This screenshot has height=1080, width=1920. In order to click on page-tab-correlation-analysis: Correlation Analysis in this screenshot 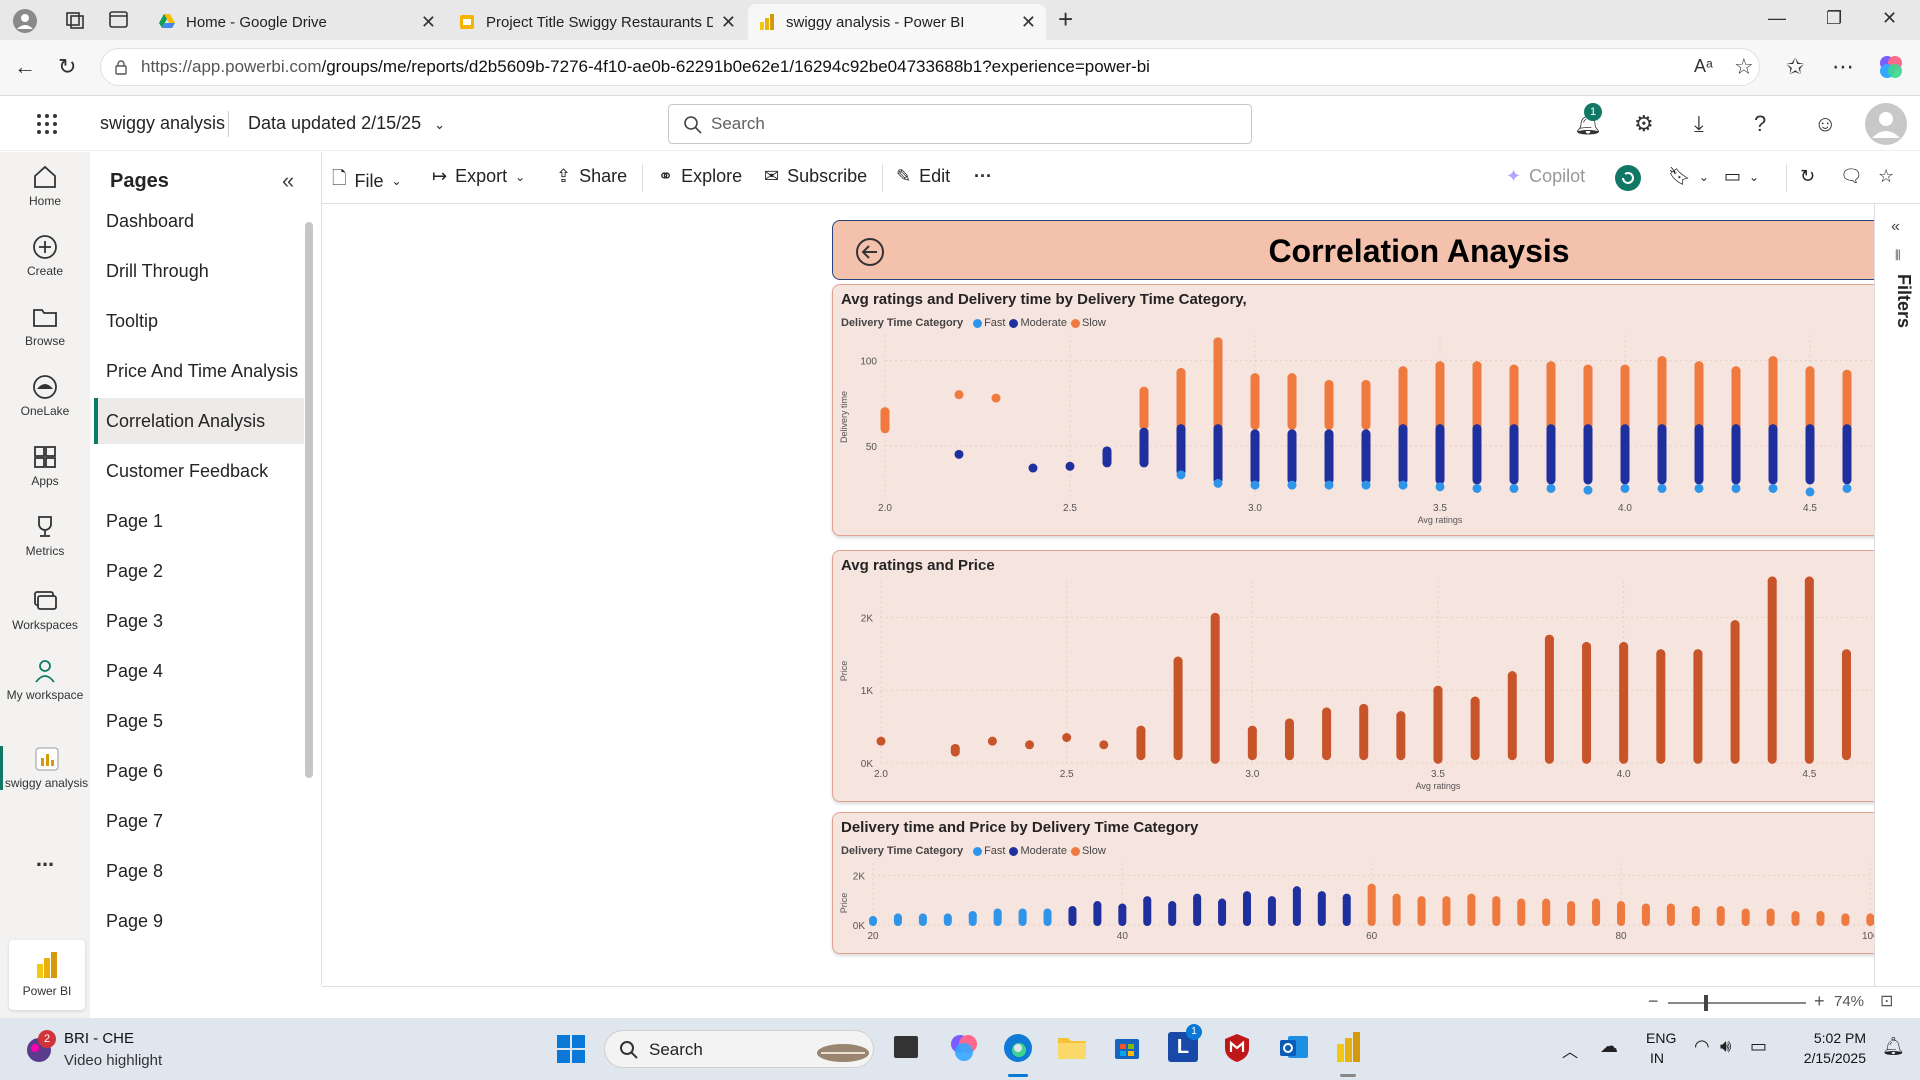, I will do `click(199, 421)`.